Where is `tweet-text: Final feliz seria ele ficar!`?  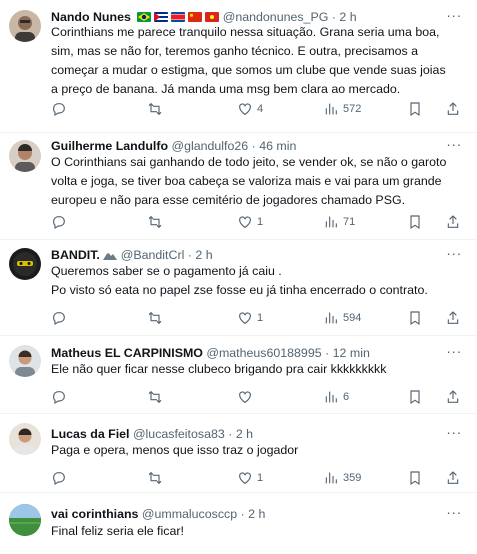 tweet-text: Final feliz seria ele ficar! is located at coordinates (117, 531).